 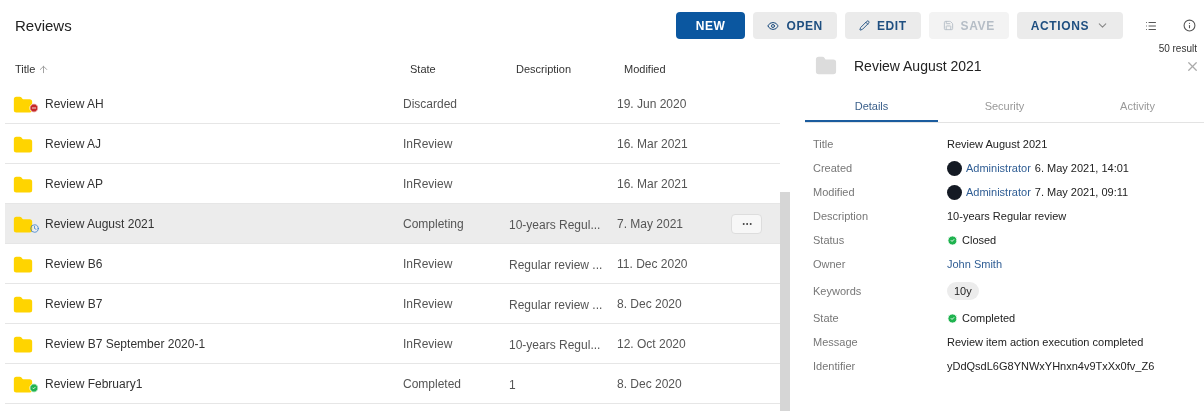 I want to click on clock-icon, so click(x=34, y=228).